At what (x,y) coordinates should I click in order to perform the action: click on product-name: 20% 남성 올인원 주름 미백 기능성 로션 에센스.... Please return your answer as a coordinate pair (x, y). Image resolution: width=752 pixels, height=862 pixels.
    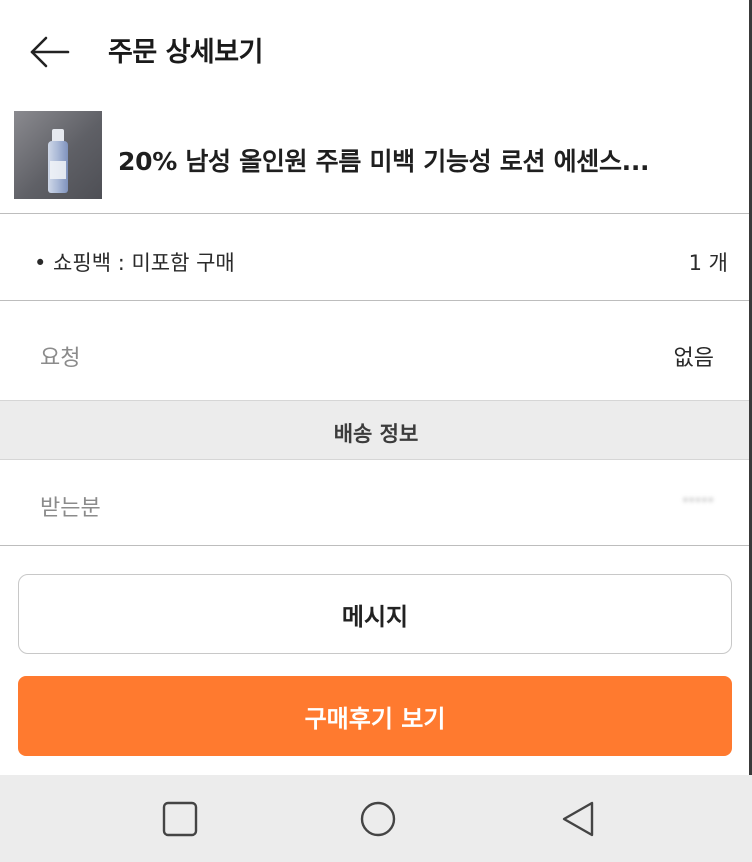
    Looking at the image, I should click on (423, 160).